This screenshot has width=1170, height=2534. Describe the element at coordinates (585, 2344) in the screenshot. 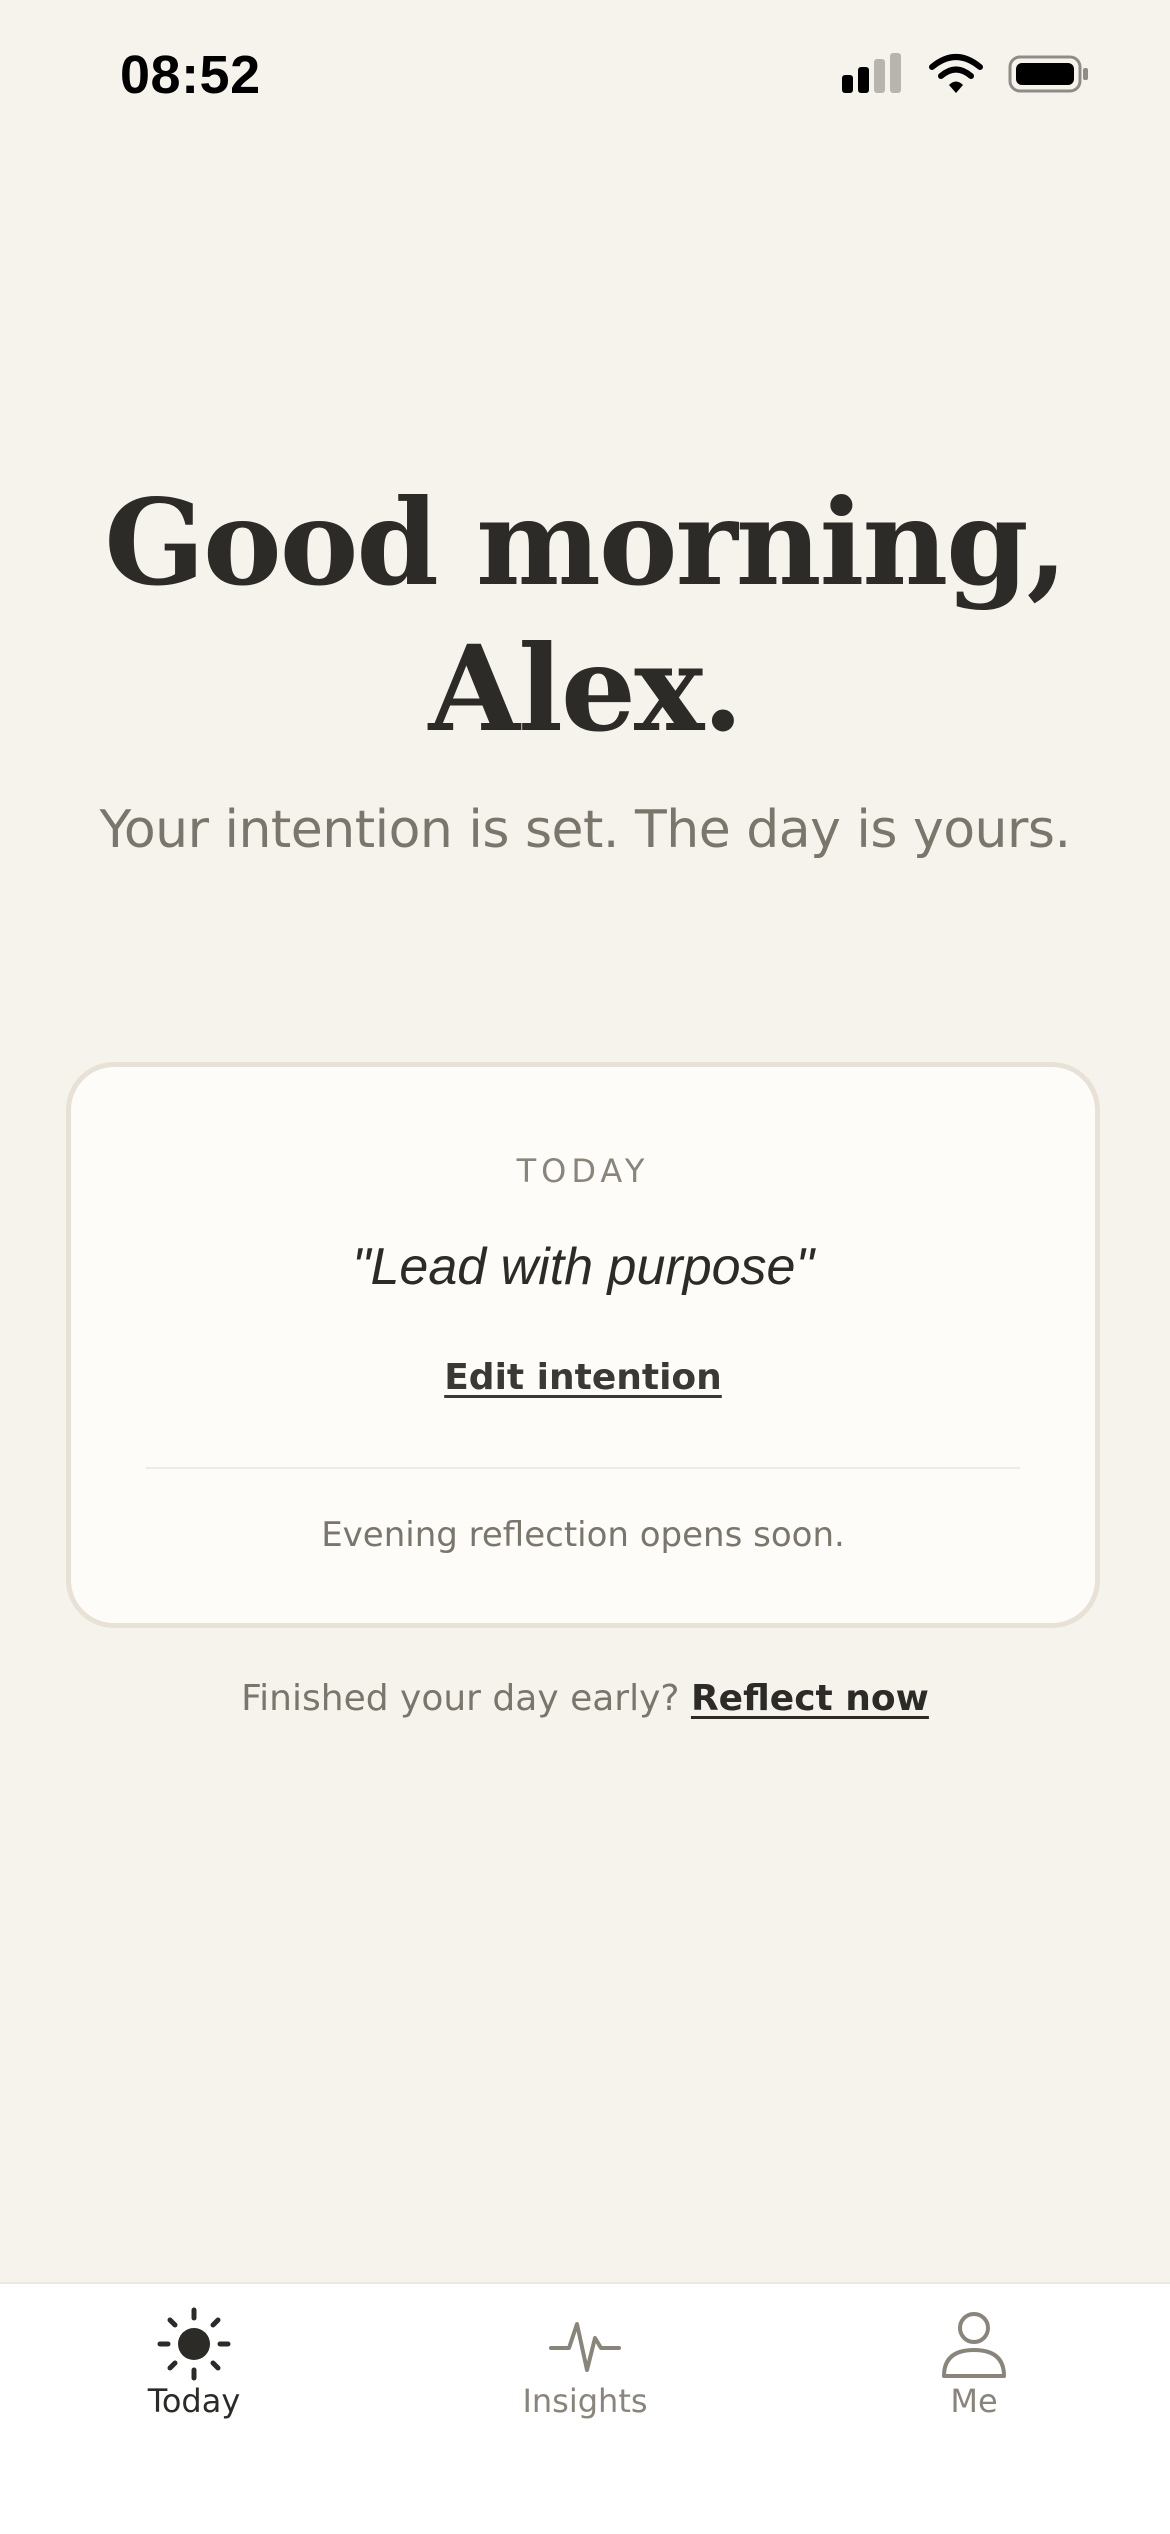

I see `pulse-icon` at that location.